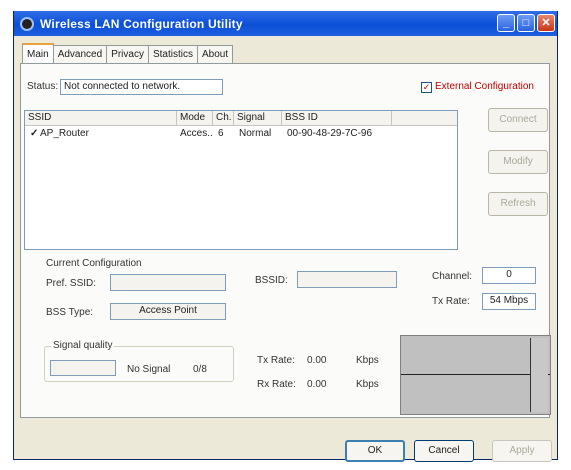 This screenshot has height=470, width=571. I want to click on external-config-checkbox: ✓, so click(426, 87).